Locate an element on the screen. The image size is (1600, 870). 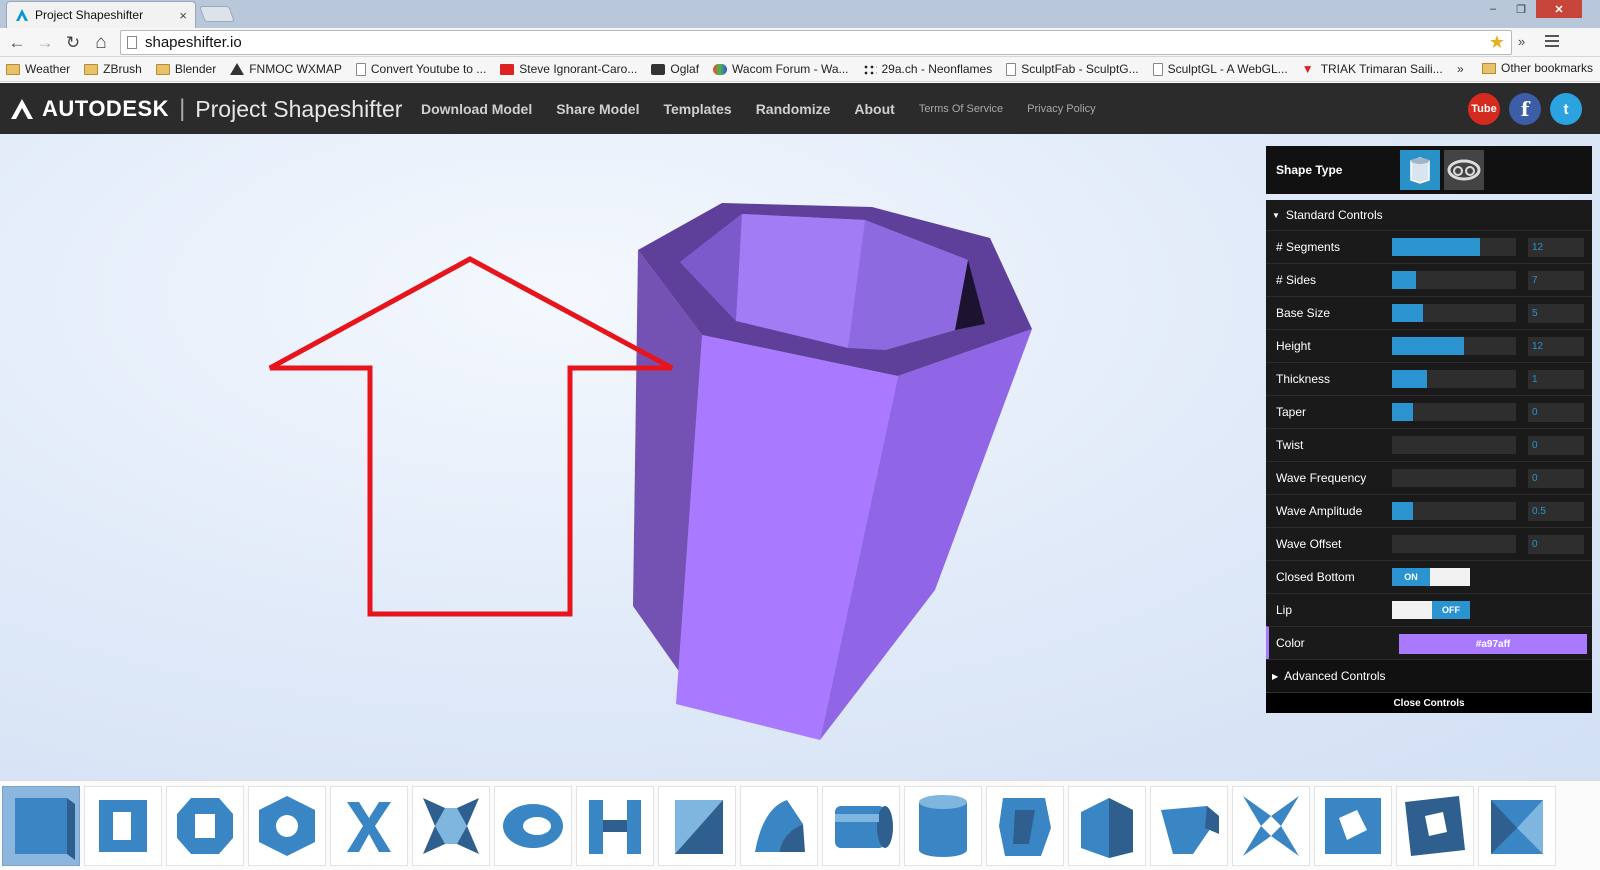
window-close-button: ✕ is located at coordinates (1559, 9).